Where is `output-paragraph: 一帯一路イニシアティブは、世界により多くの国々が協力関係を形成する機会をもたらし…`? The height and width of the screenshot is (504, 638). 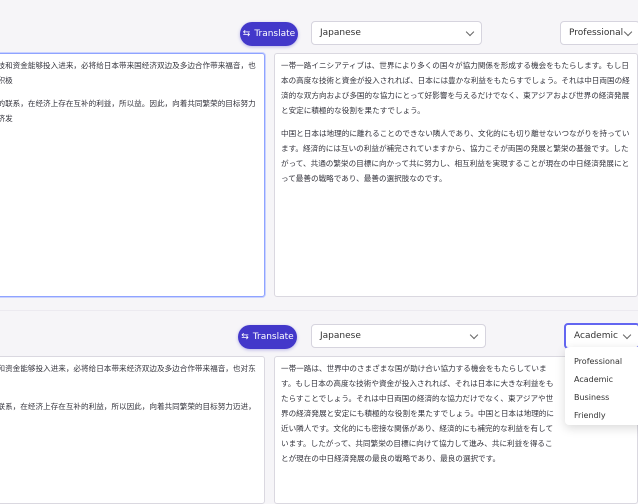
output-paragraph: 一帯一路イニシアティブは、世界により多くの国々が協力関係を形成する機会をもたらし… is located at coordinates (455, 88).